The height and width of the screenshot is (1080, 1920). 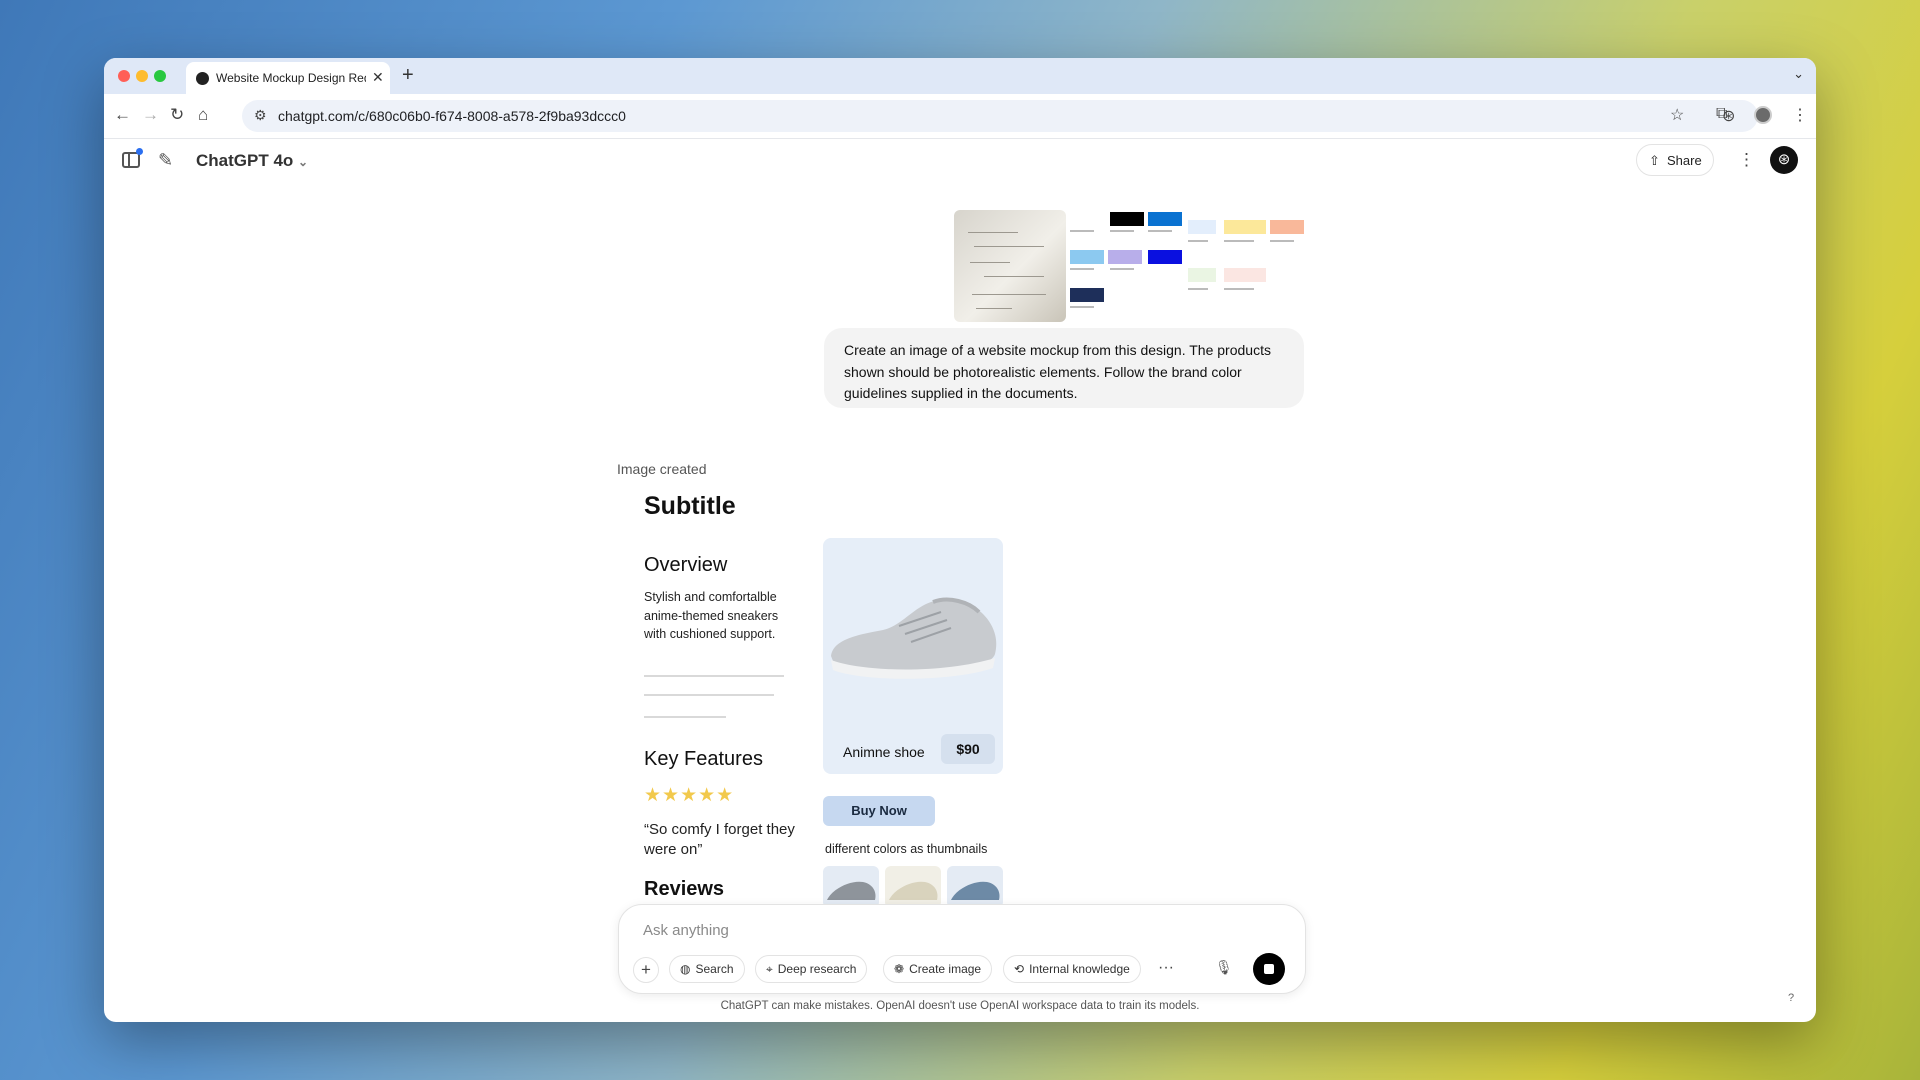 I want to click on help-icon: ?, so click(x=1791, y=998).